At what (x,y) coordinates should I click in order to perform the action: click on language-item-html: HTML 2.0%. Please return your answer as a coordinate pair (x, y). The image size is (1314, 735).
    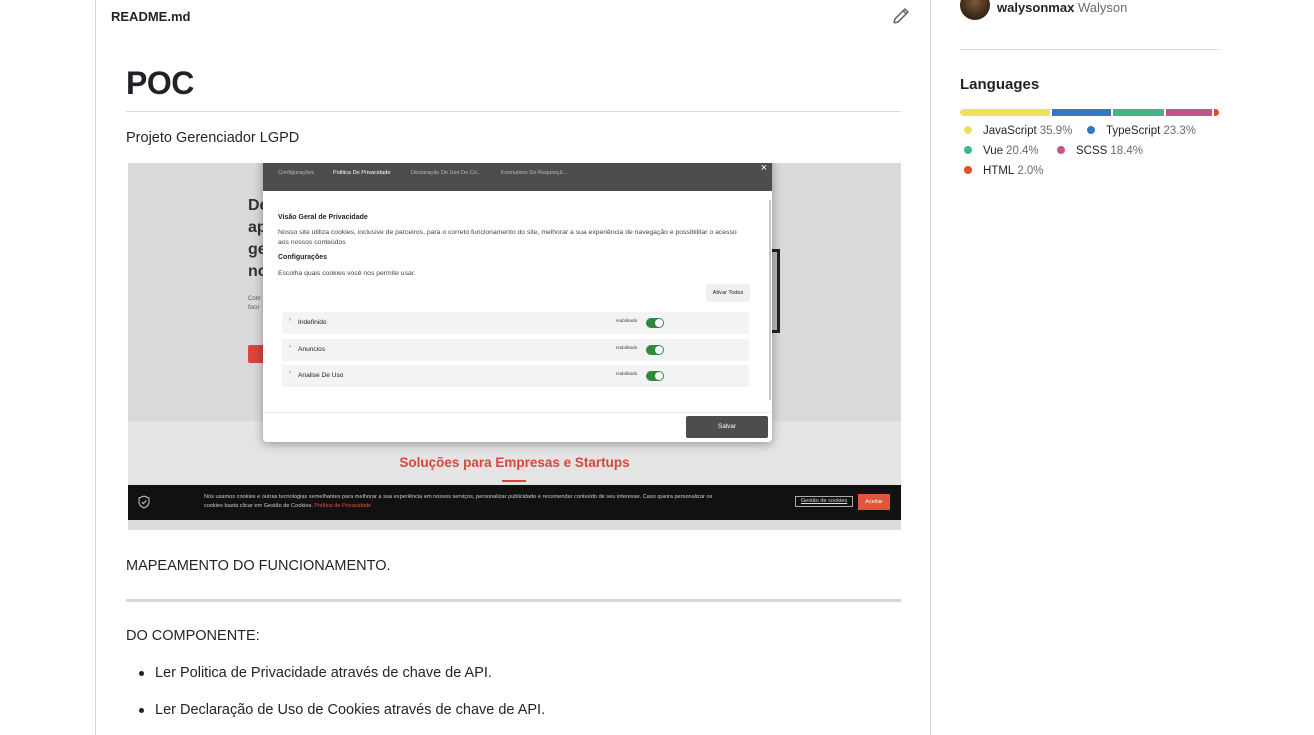
    Looking at the image, I should click on (1004, 171).